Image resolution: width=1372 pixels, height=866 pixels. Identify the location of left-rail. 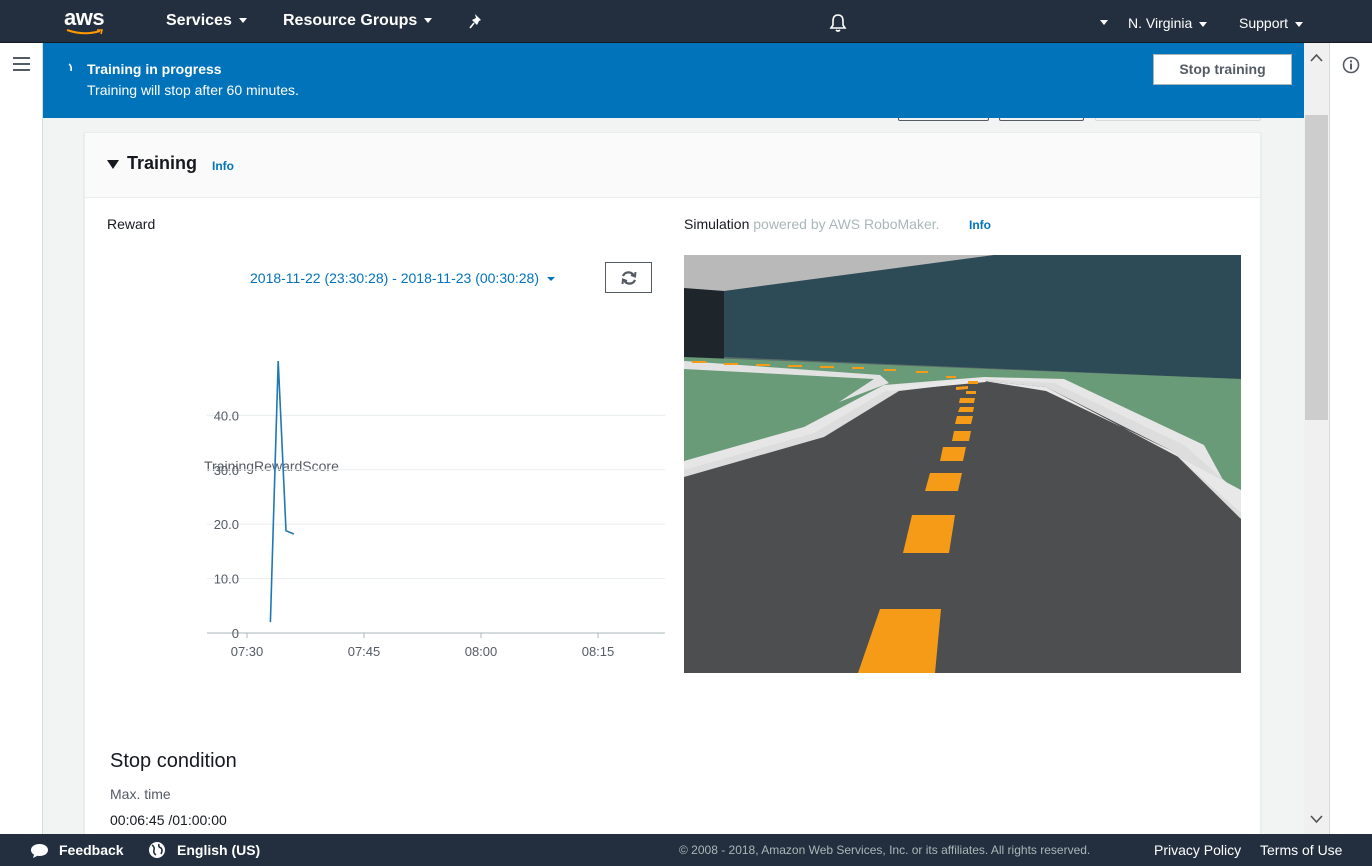
(21, 438).